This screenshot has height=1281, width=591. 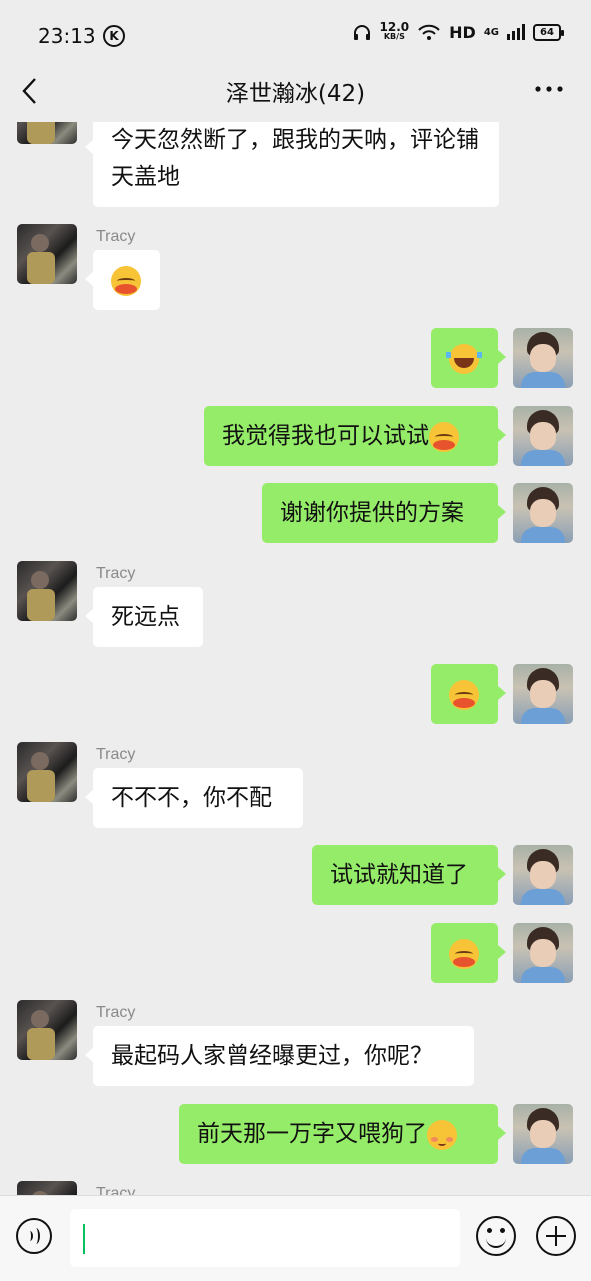 I want to click on network-speed-unit: KB/S, so click(x=394, y=36).